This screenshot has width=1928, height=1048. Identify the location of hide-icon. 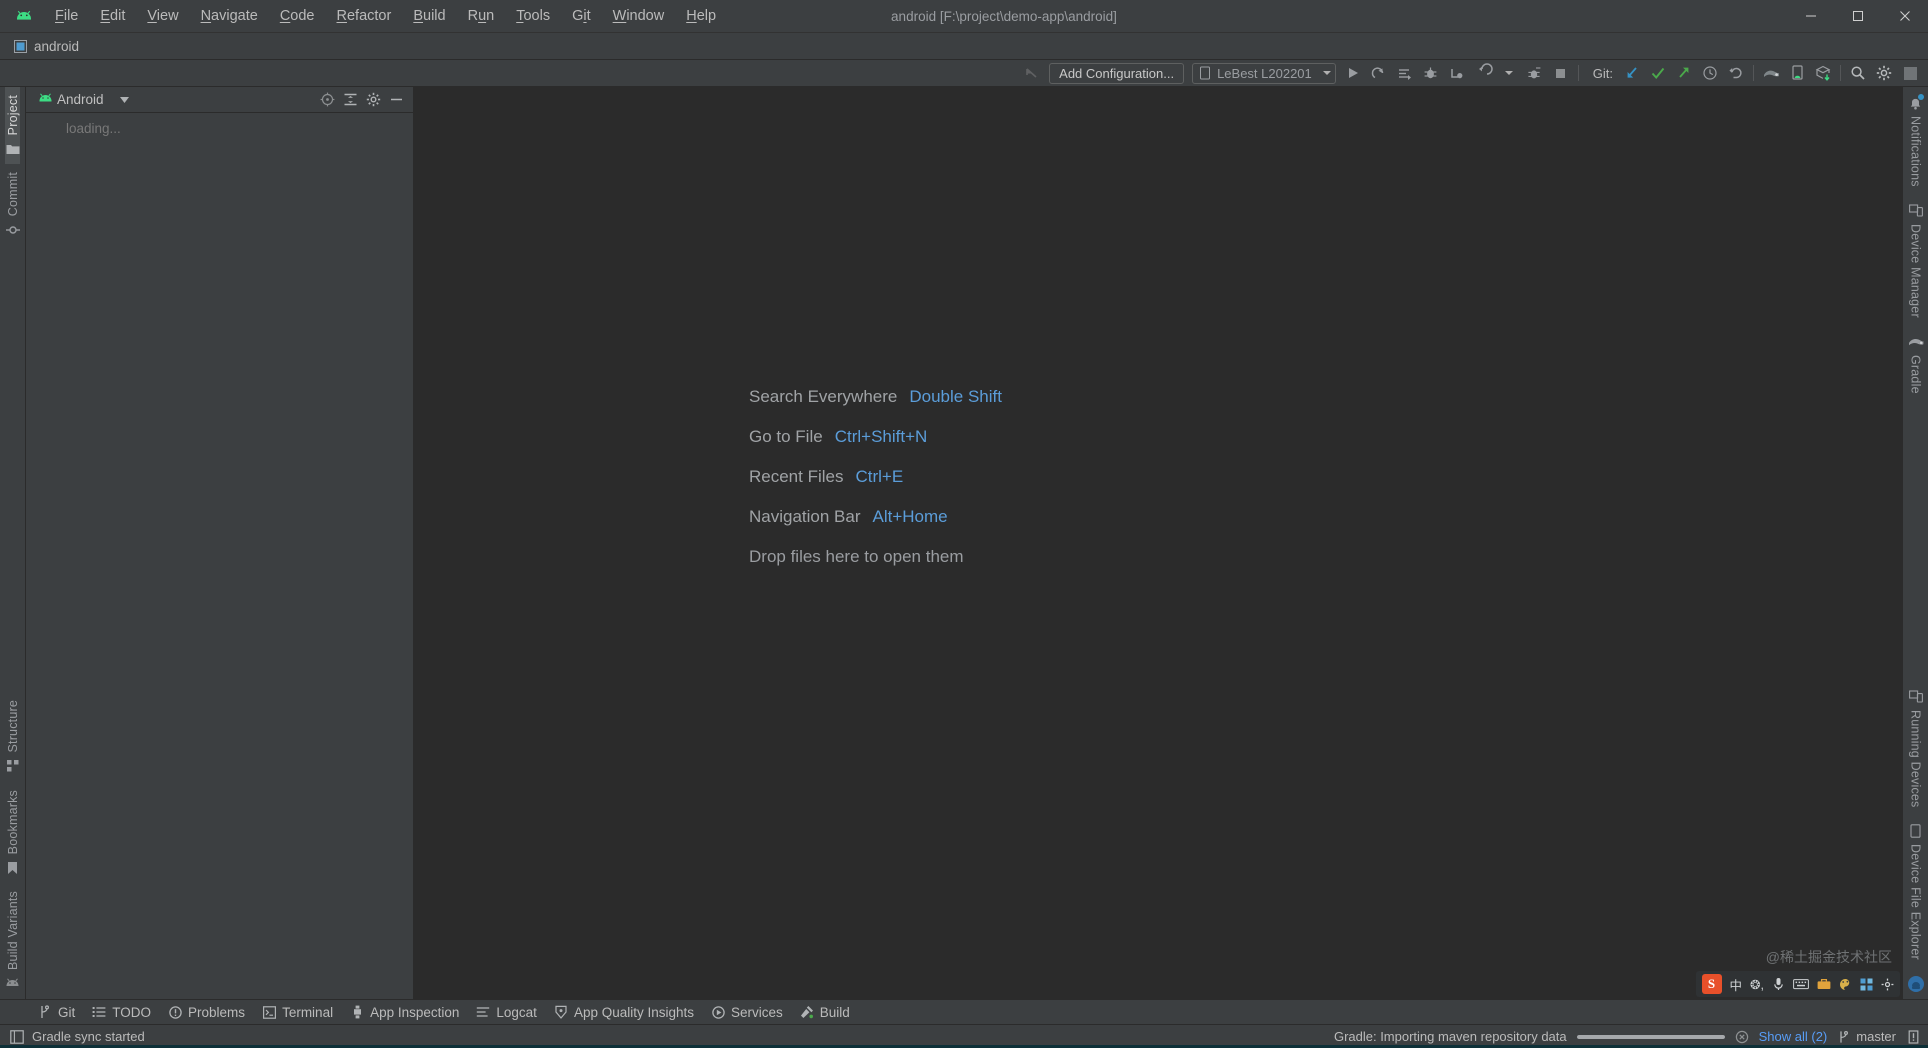
(396, 100).